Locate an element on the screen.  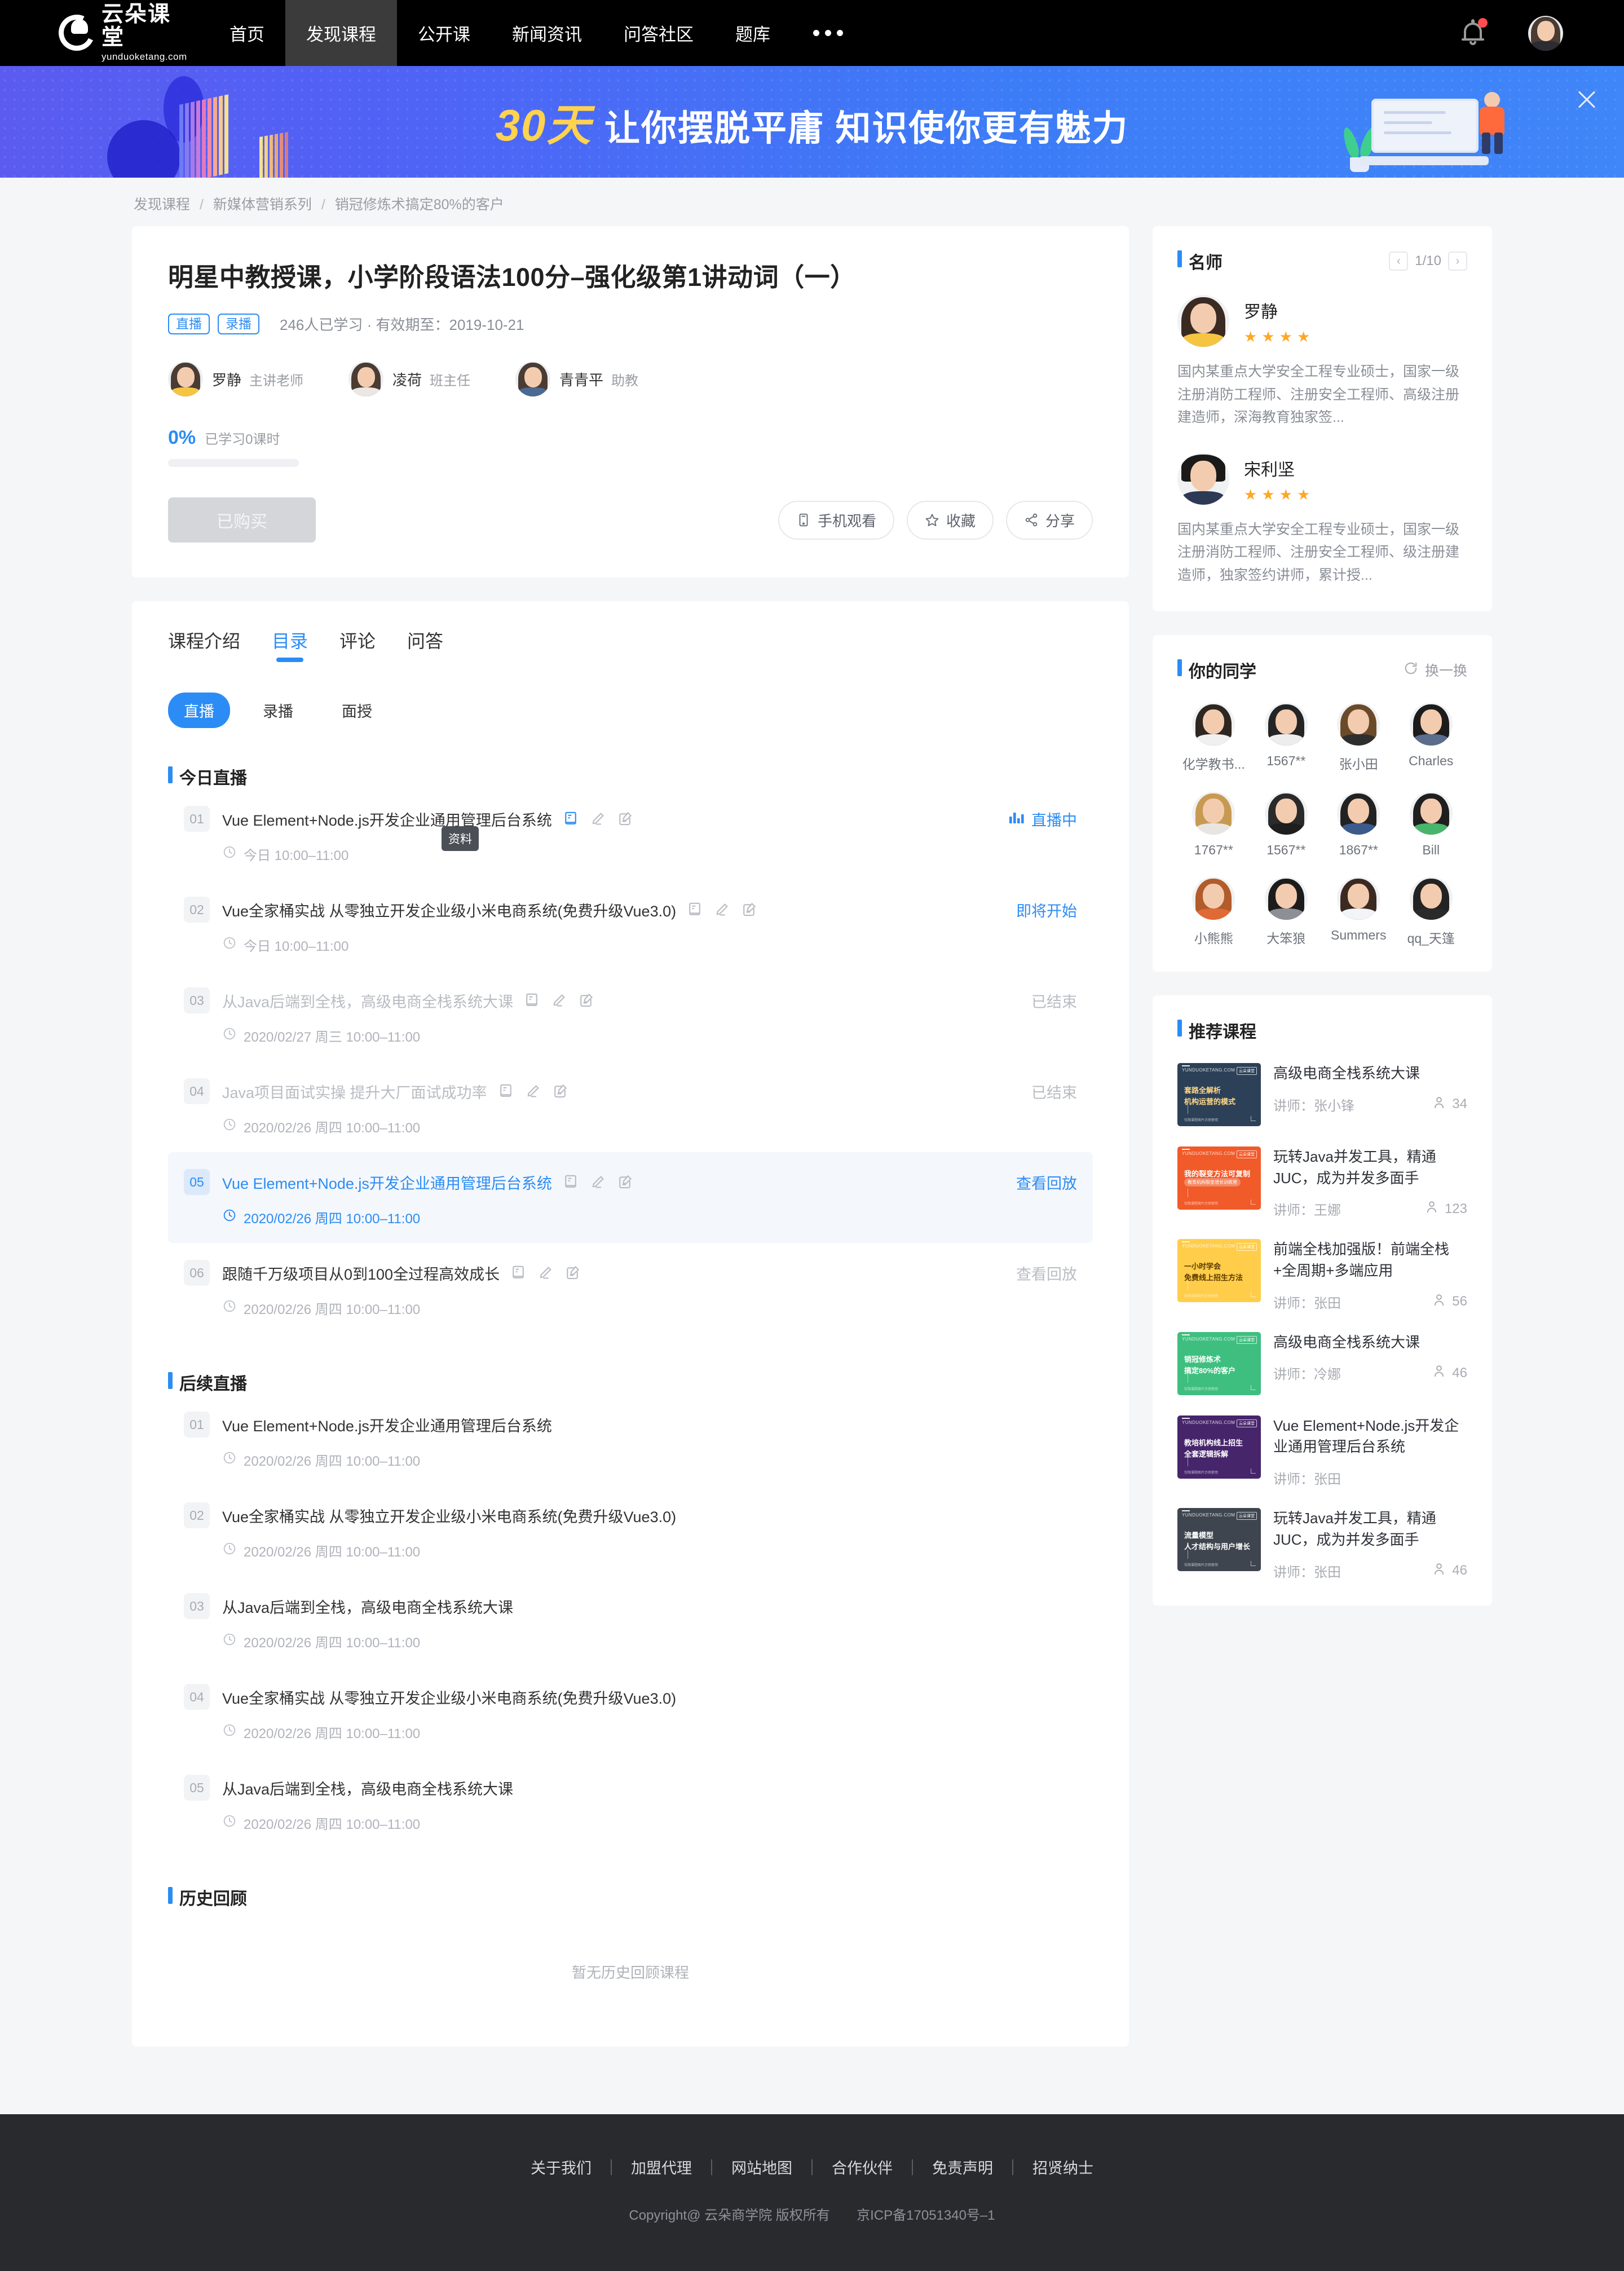
nav-item-question-bank: 题库 is located at coordinates (752, 33).